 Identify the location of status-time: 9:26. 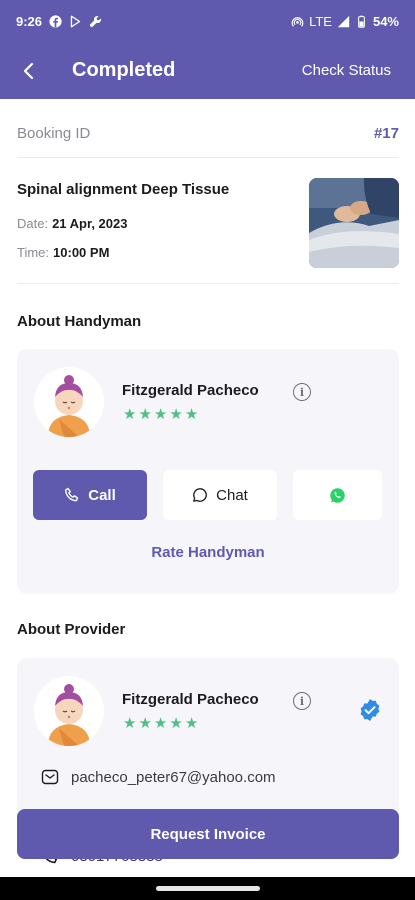
(29, 21).